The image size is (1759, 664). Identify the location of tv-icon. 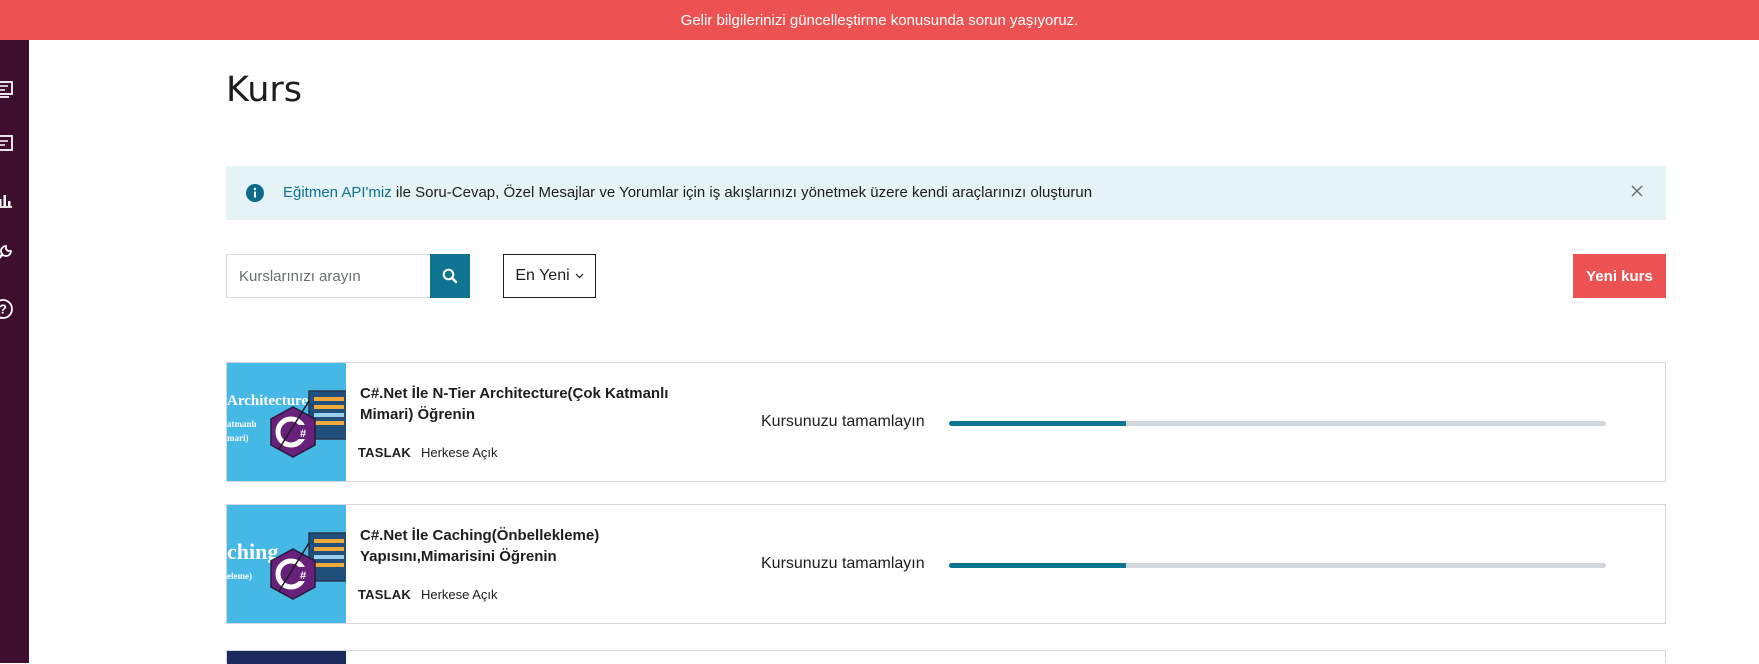
(7, 89).